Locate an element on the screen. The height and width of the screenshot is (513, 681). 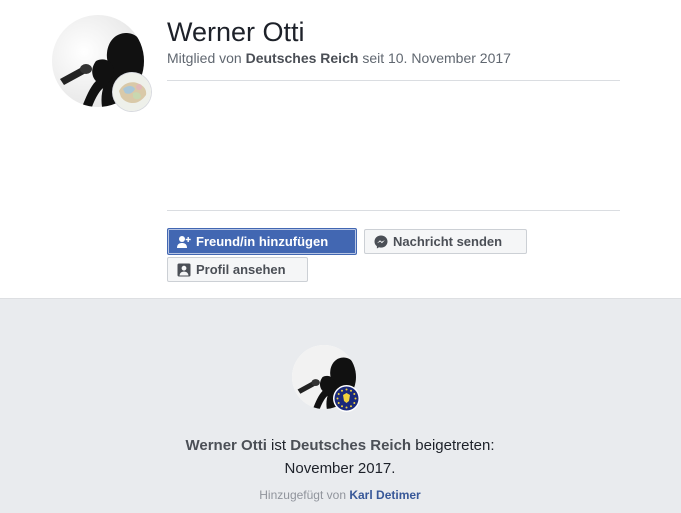
added-by: Hinzugefügt von Karl Detimer is located at coordinates (340, 495).